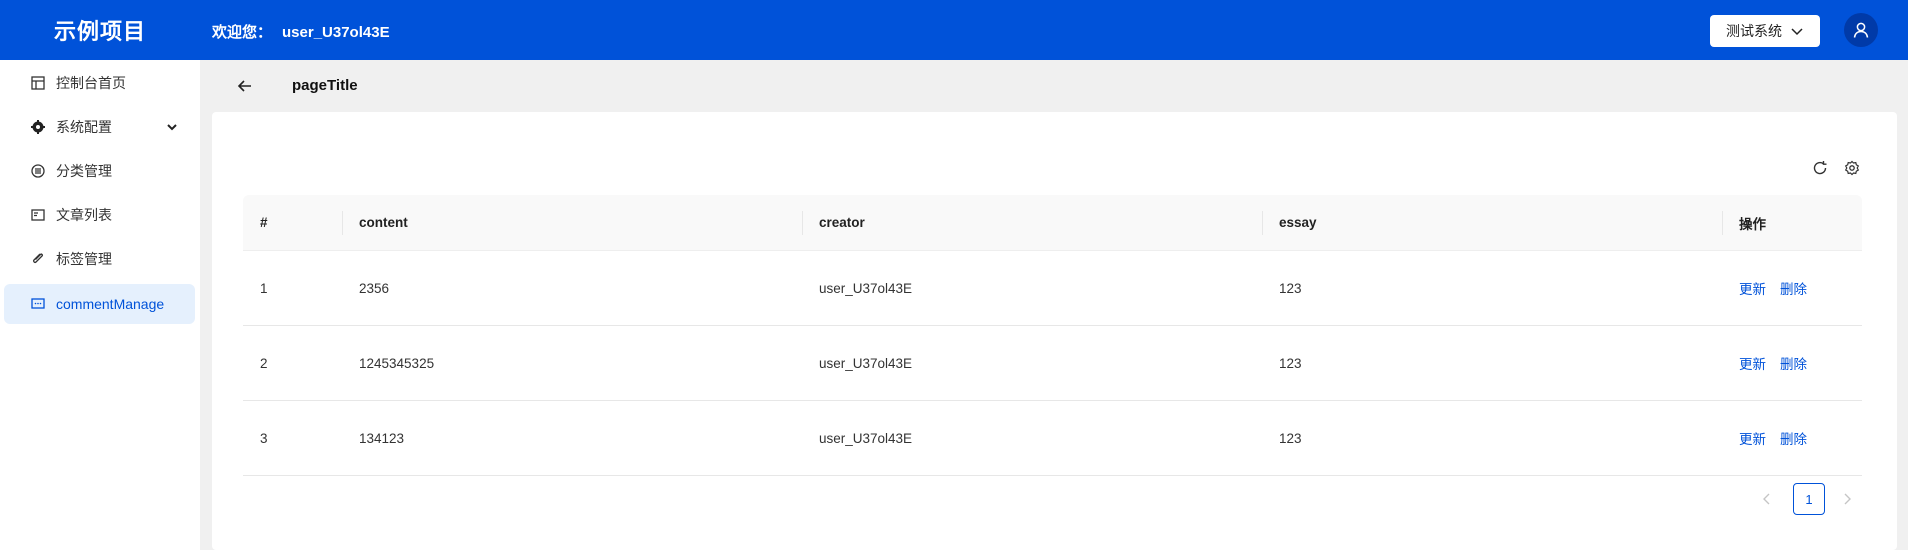  I want to click on refresh-icon, so click(1820, 168).